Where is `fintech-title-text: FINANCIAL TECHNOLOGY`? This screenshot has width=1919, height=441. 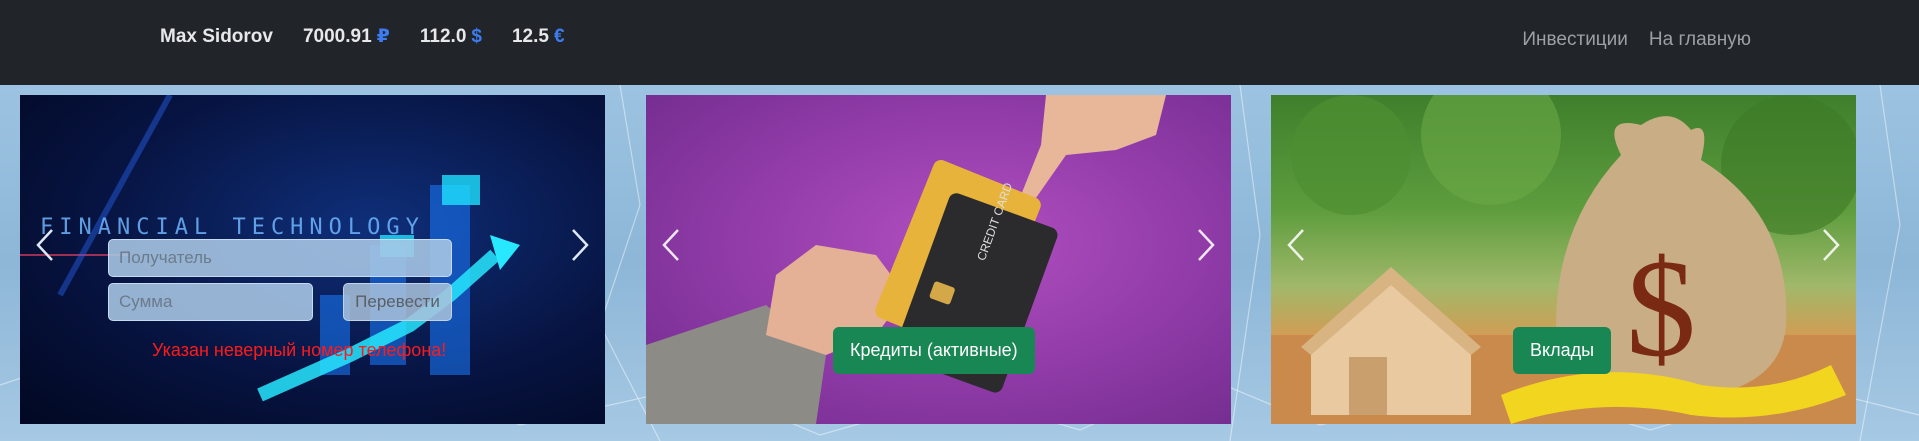
fintech-title-text: FINANCIAL TECHNOLOGY is located at coordinates (232, 227).